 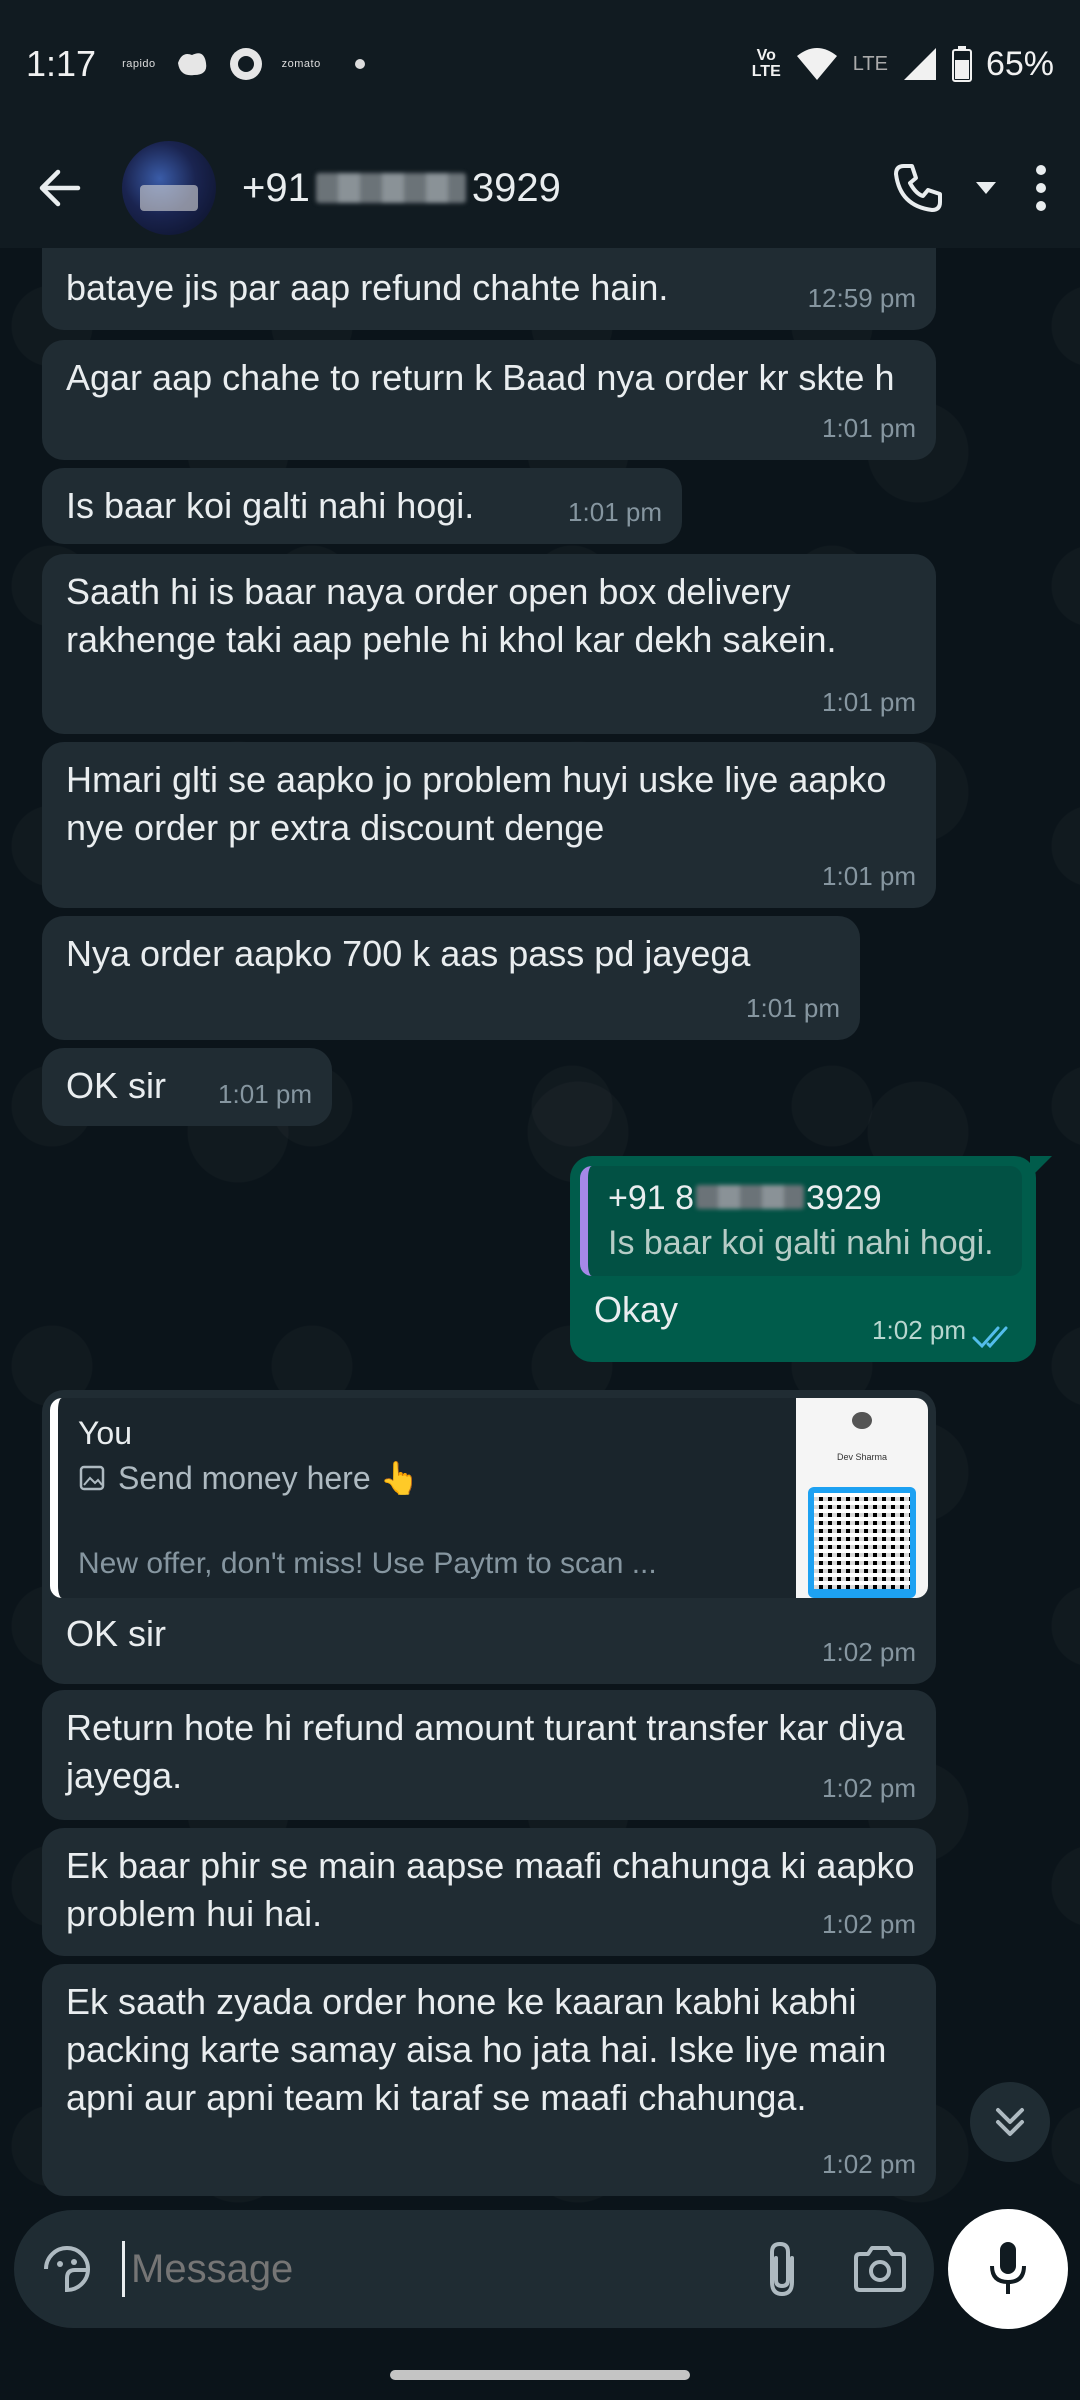 I want to click on header-actions, so click(x=973, y=188).